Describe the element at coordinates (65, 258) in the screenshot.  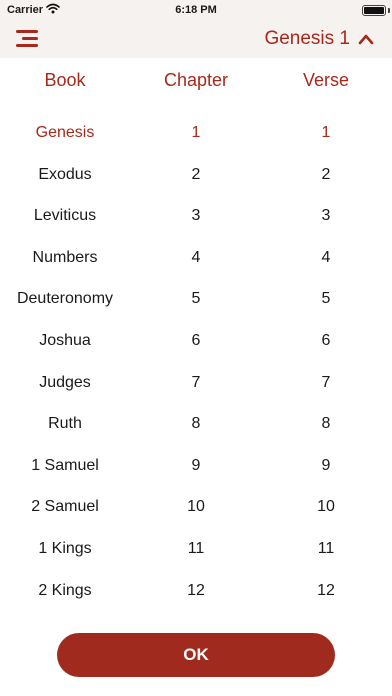
I see `book-option: Numbers` at that location.